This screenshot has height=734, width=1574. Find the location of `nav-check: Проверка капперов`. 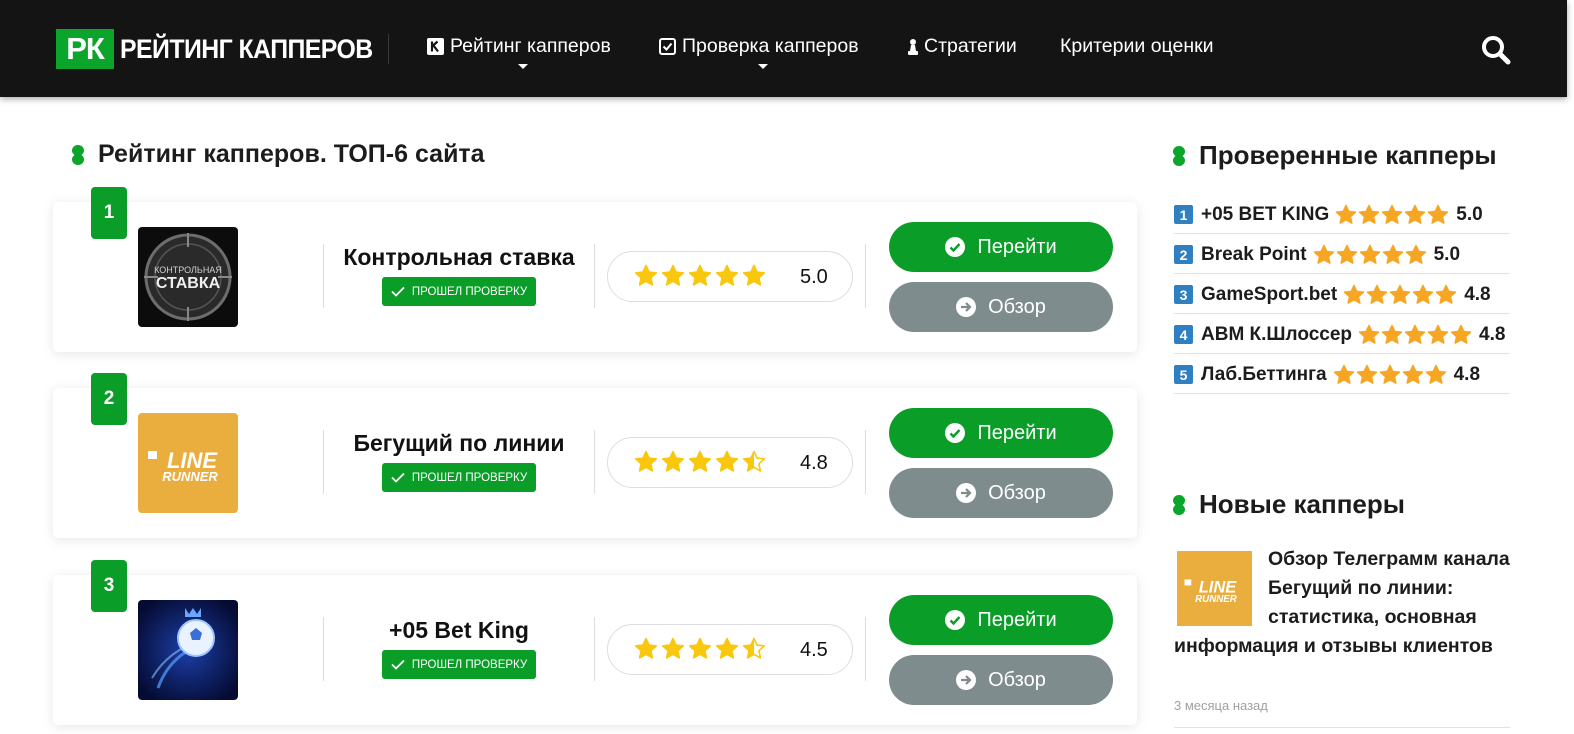

nav-check: Проверка капперов is located at coordinates (759, 46).